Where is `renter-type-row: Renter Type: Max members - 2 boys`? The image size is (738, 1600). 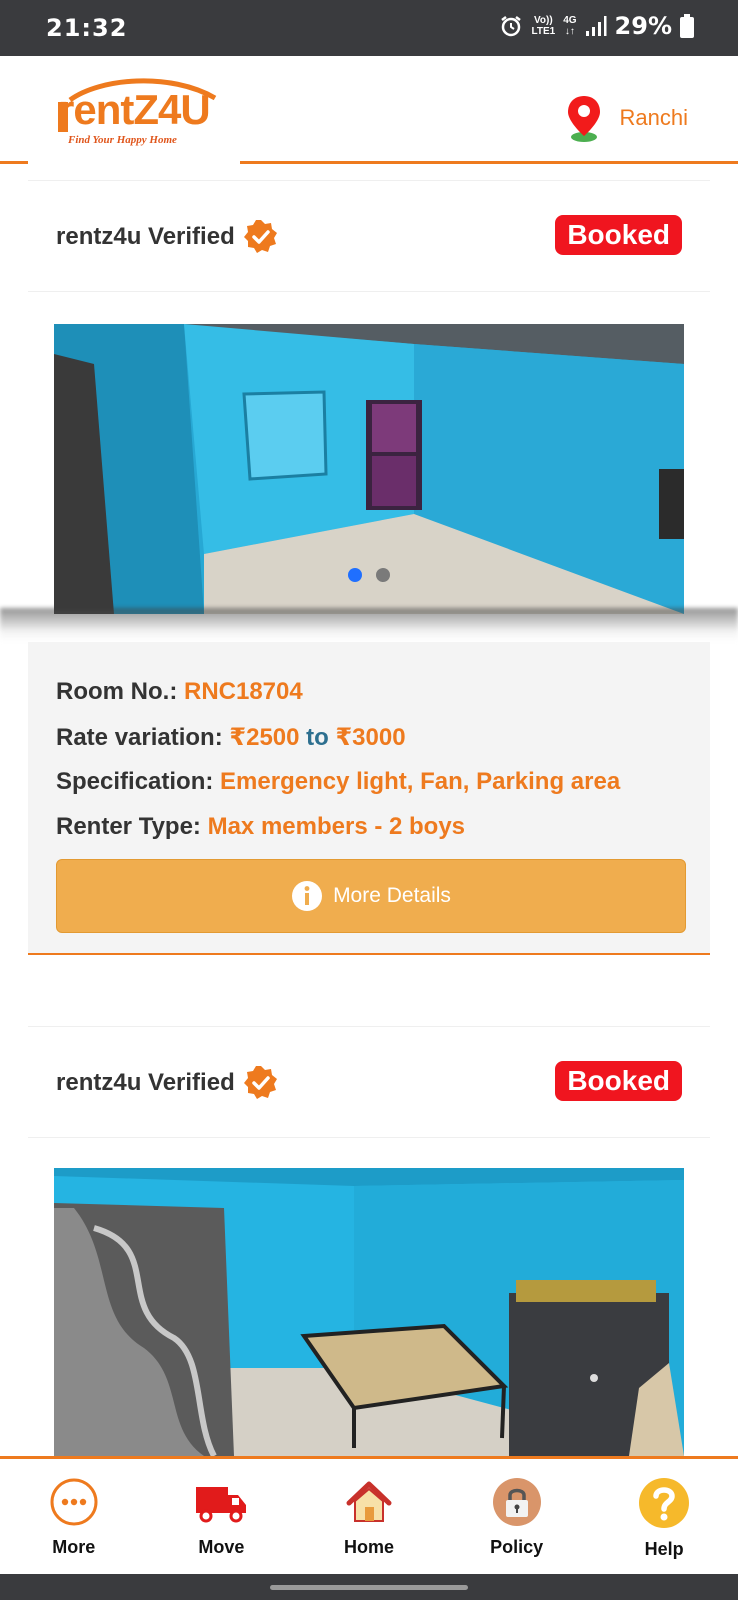 renter-type-row: Renter Type: Max members - 2 boys is located at coordinates (261, 826).